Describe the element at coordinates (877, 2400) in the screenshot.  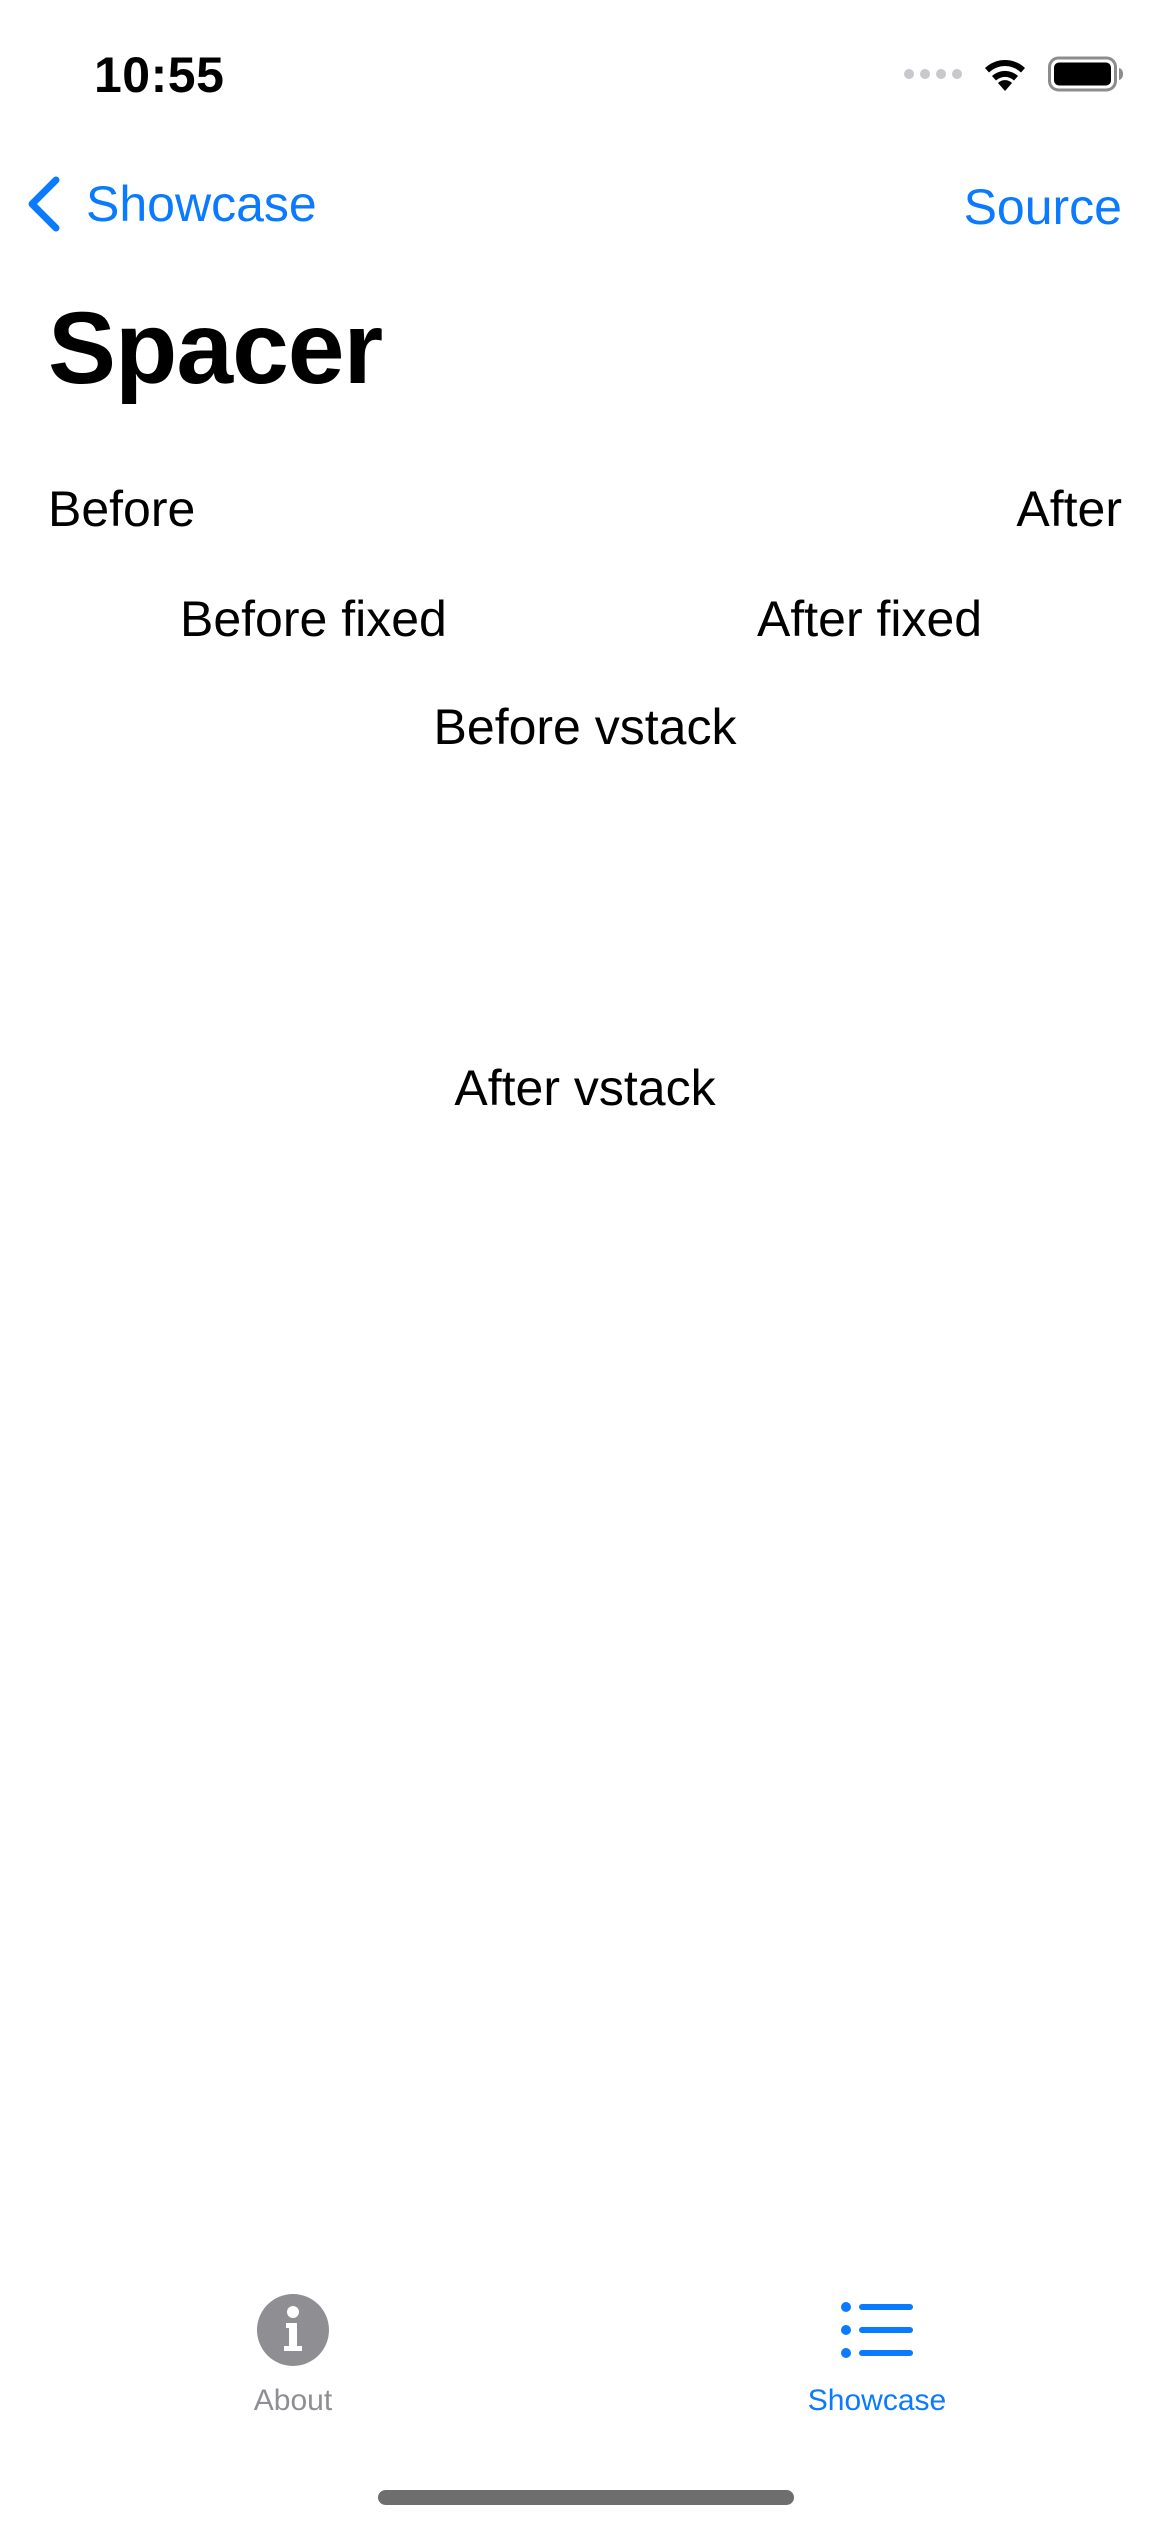
I see `tab-showcase-label: Showcase` at that location.